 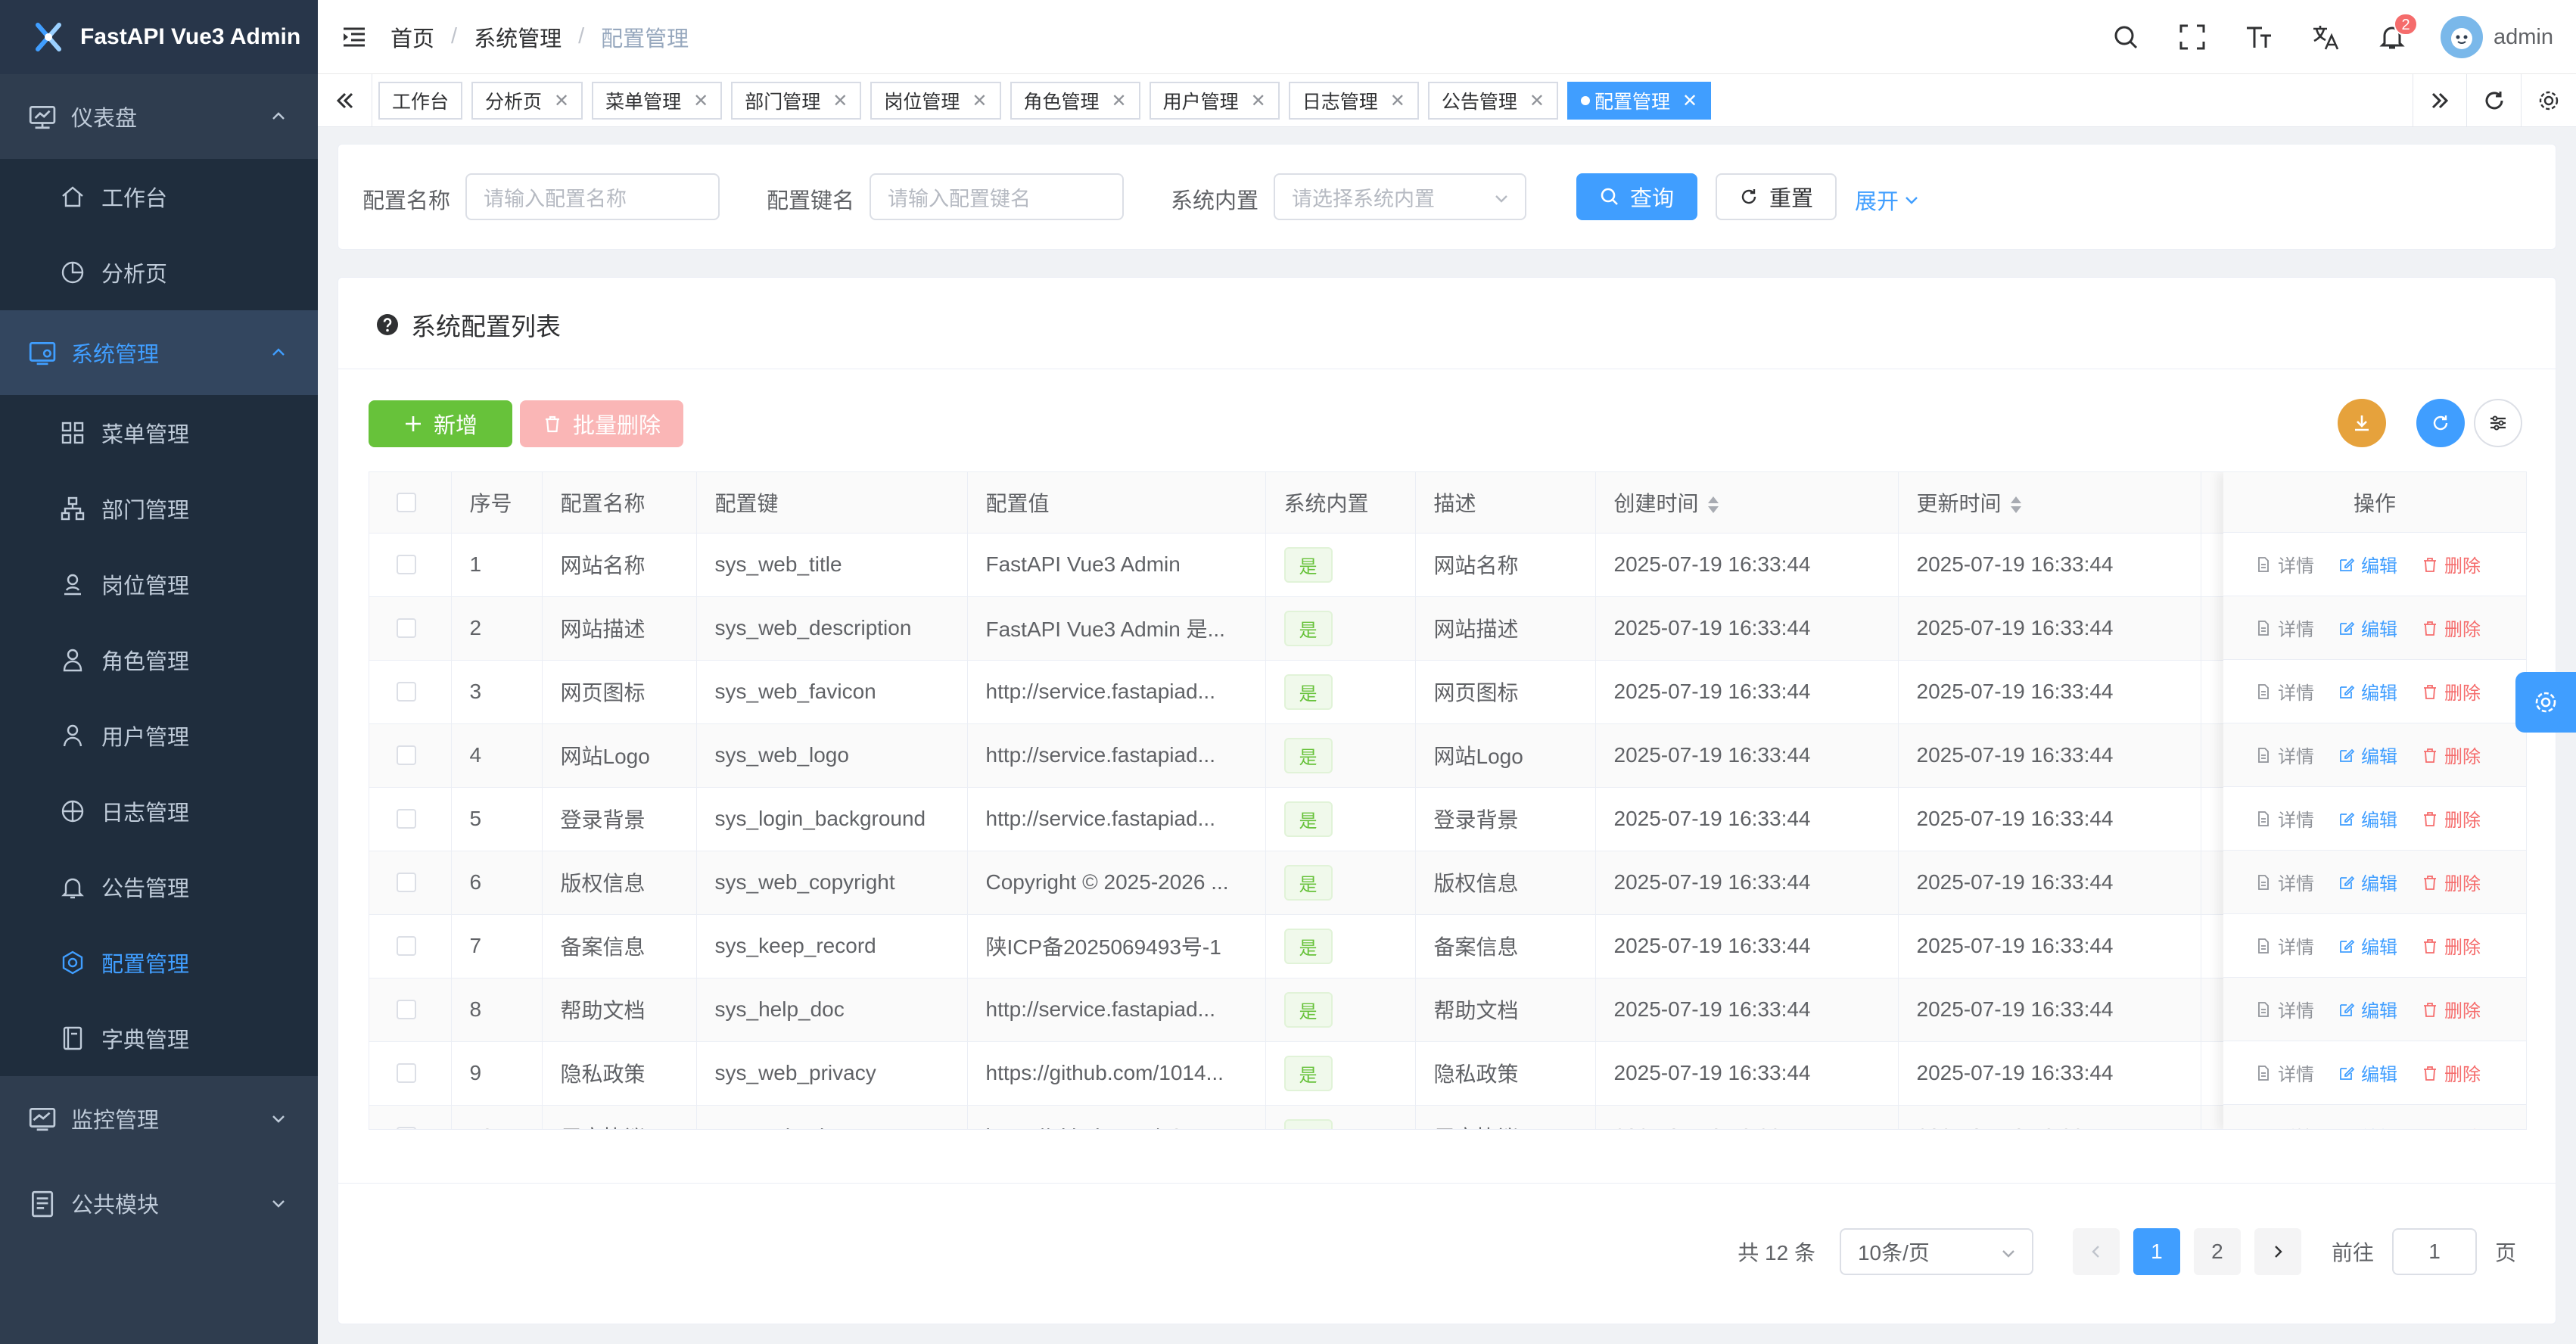 I want to click on column-settings-button, so click(x=2498, y=423).